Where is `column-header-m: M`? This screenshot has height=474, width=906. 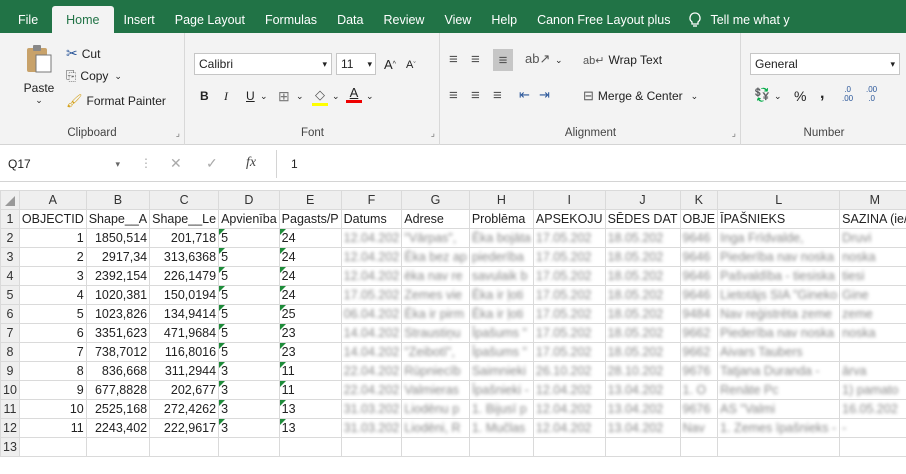 column-header-m: M is located at coordinates (872, 200).